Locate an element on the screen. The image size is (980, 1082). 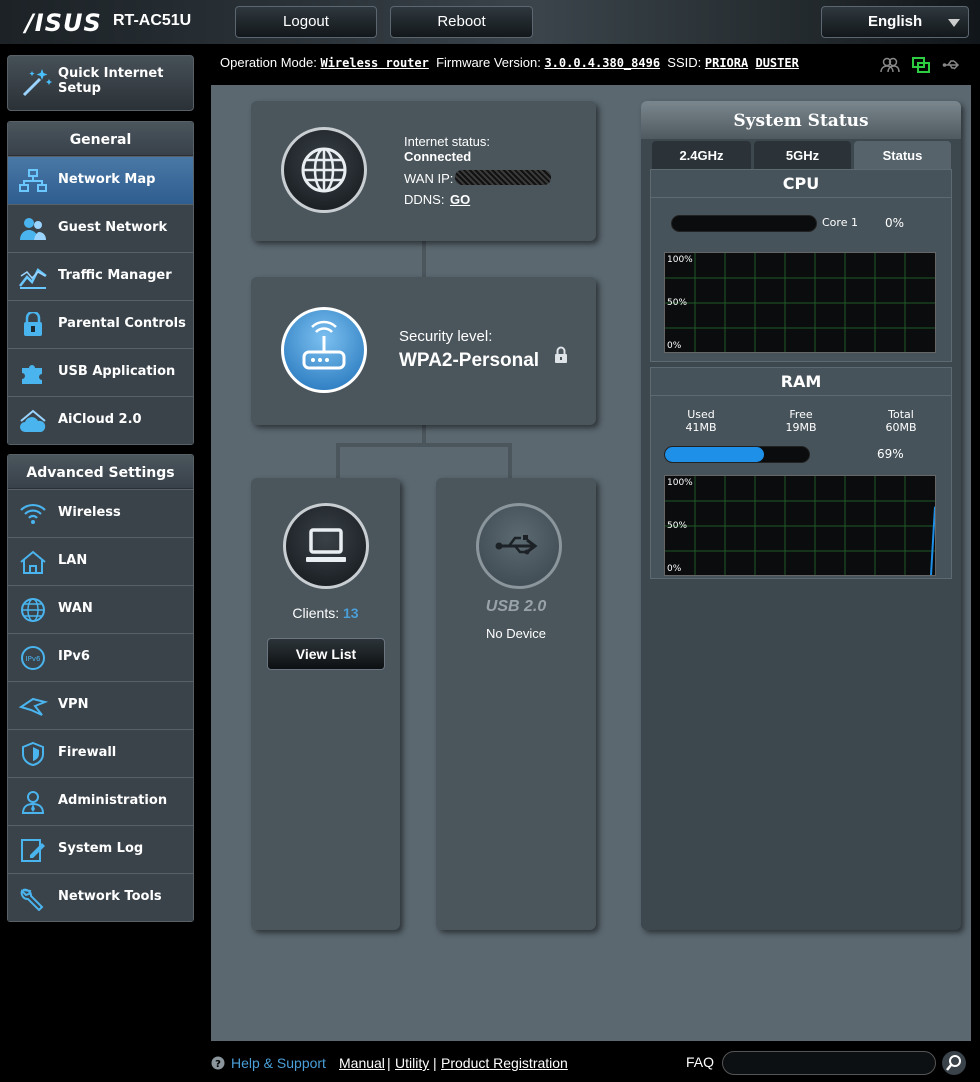
sidebar-item-network-tools: Network Tools is located at coordinates (100, 897).